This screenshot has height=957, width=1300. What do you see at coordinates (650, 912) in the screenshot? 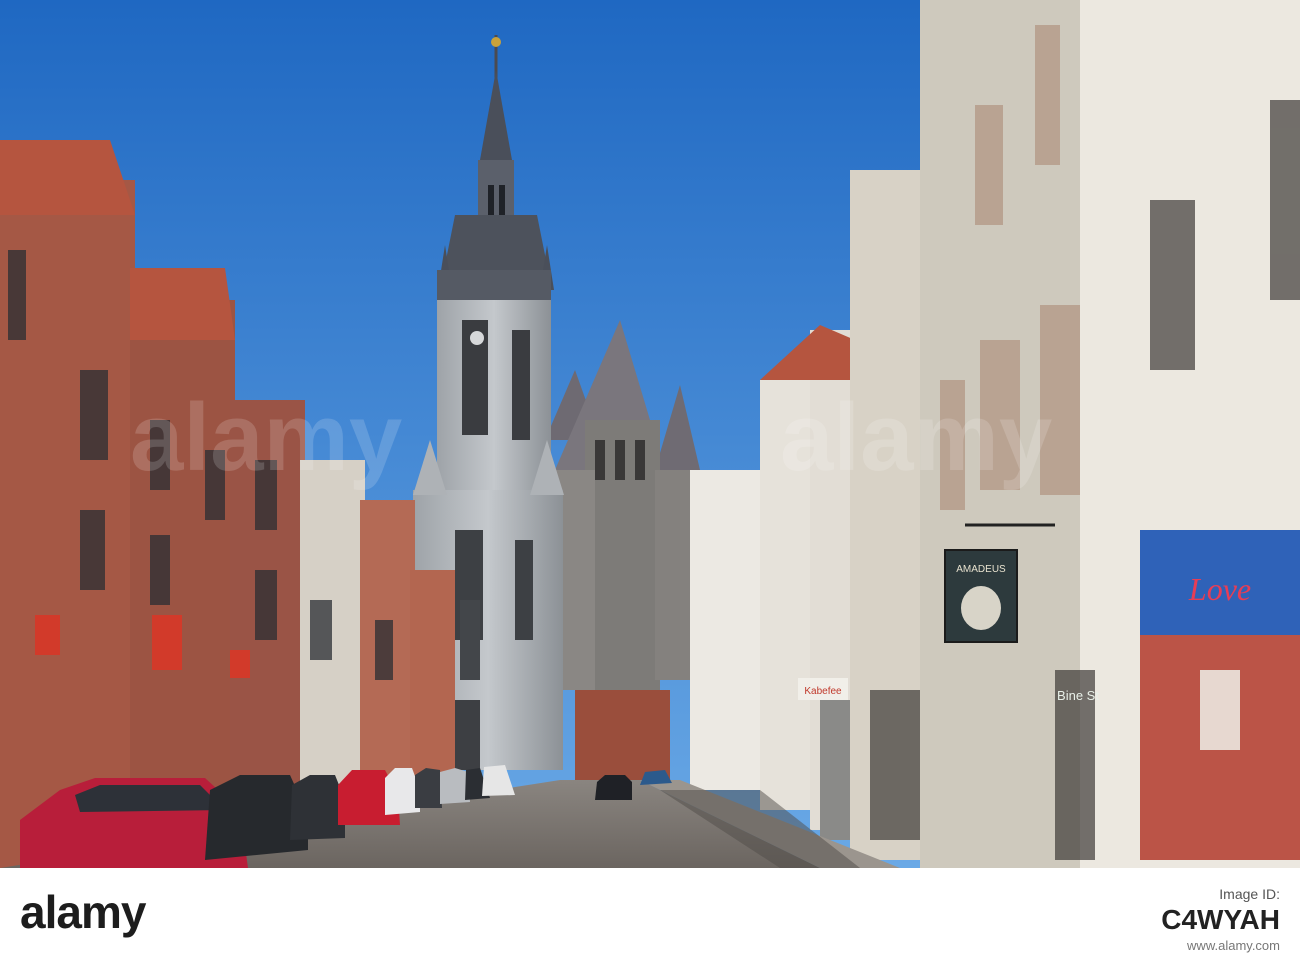
I see `footer-bar: alamy Image ID: C4WYAH www.alamy.com` at bounding box center [650, 912].